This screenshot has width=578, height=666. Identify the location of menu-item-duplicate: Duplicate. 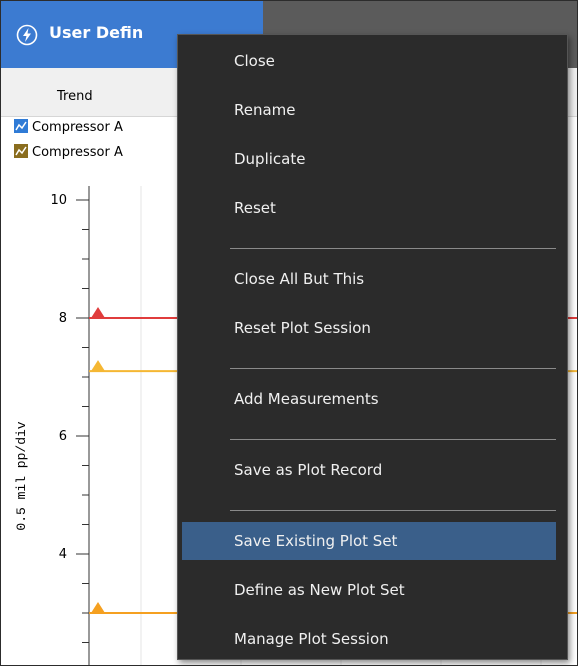
(369, 159).